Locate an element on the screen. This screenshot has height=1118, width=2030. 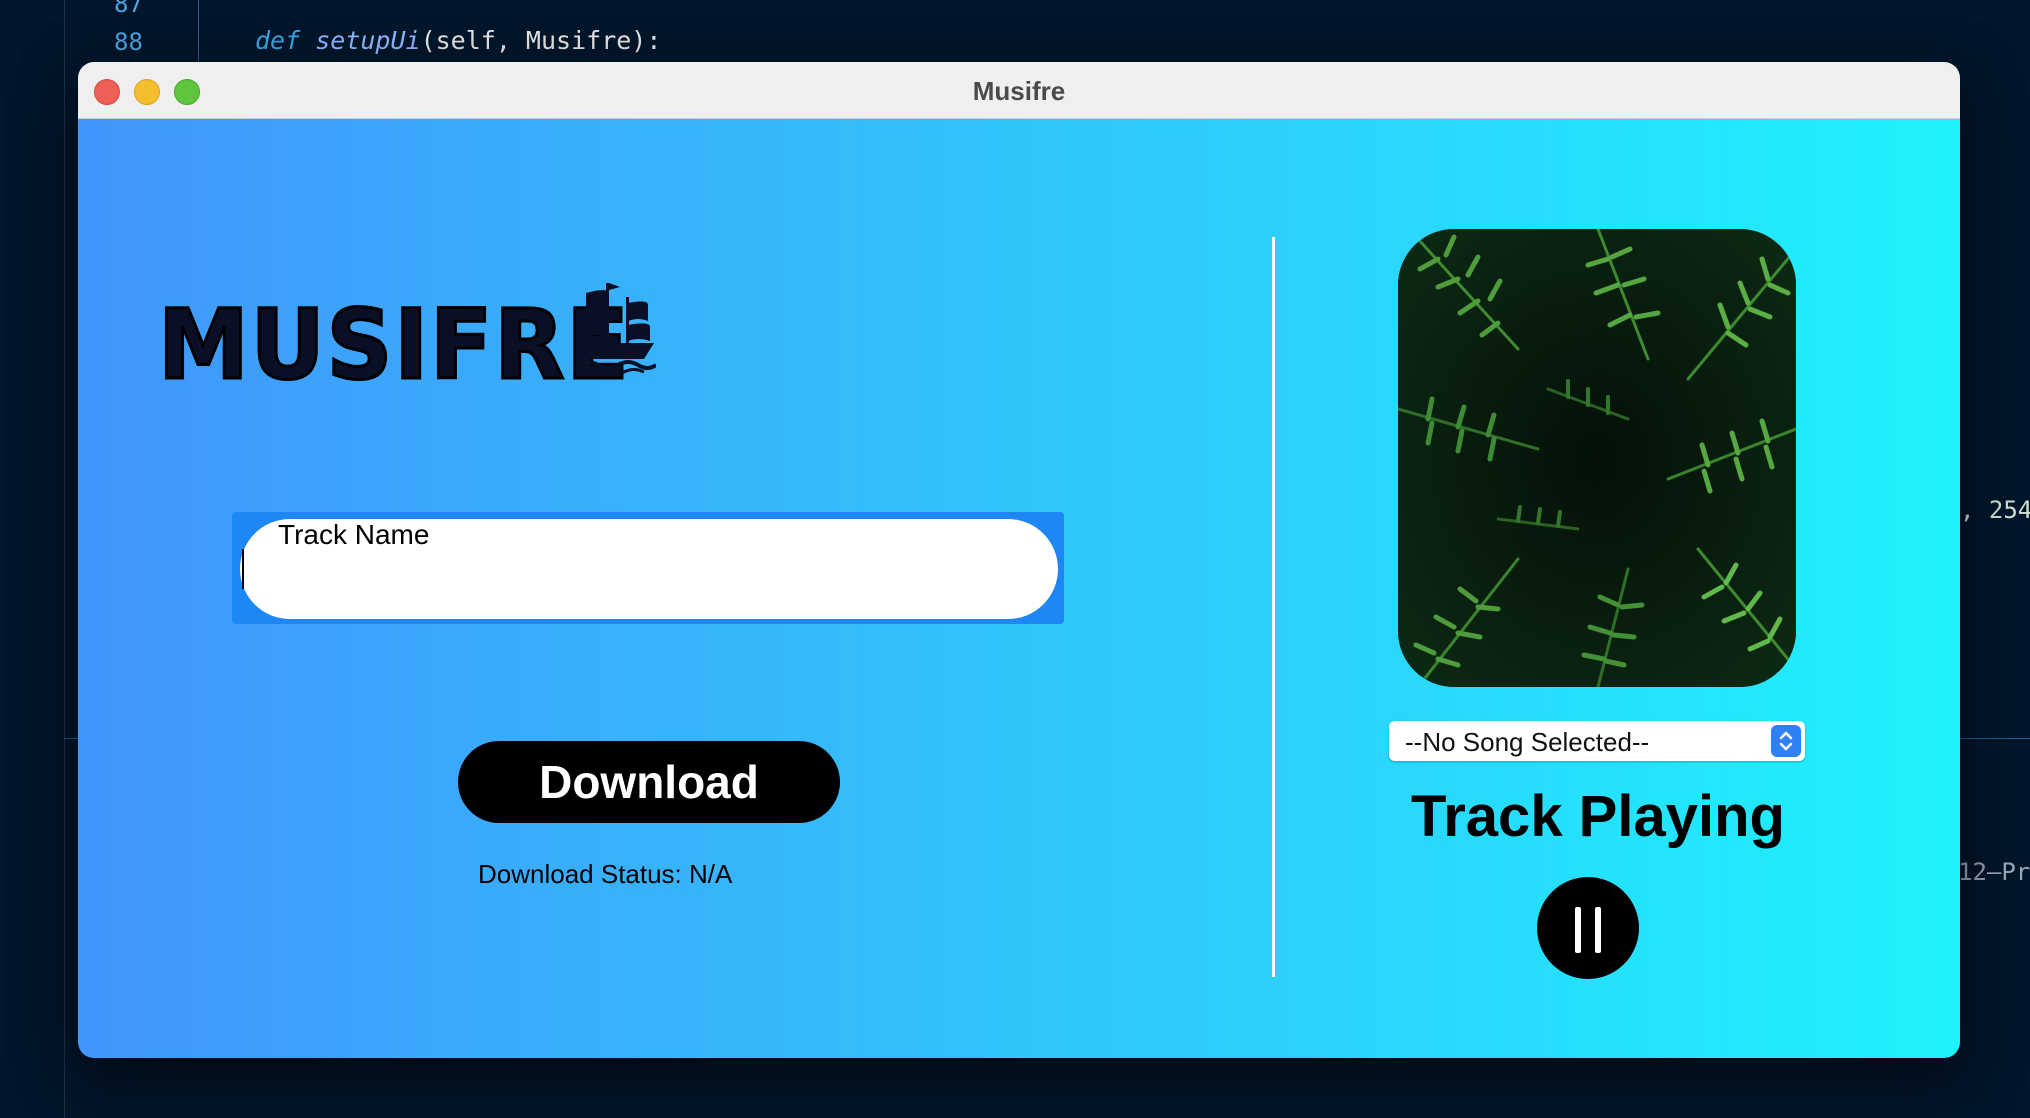
window-title: Musifre is located at coordinates (1019, 91).